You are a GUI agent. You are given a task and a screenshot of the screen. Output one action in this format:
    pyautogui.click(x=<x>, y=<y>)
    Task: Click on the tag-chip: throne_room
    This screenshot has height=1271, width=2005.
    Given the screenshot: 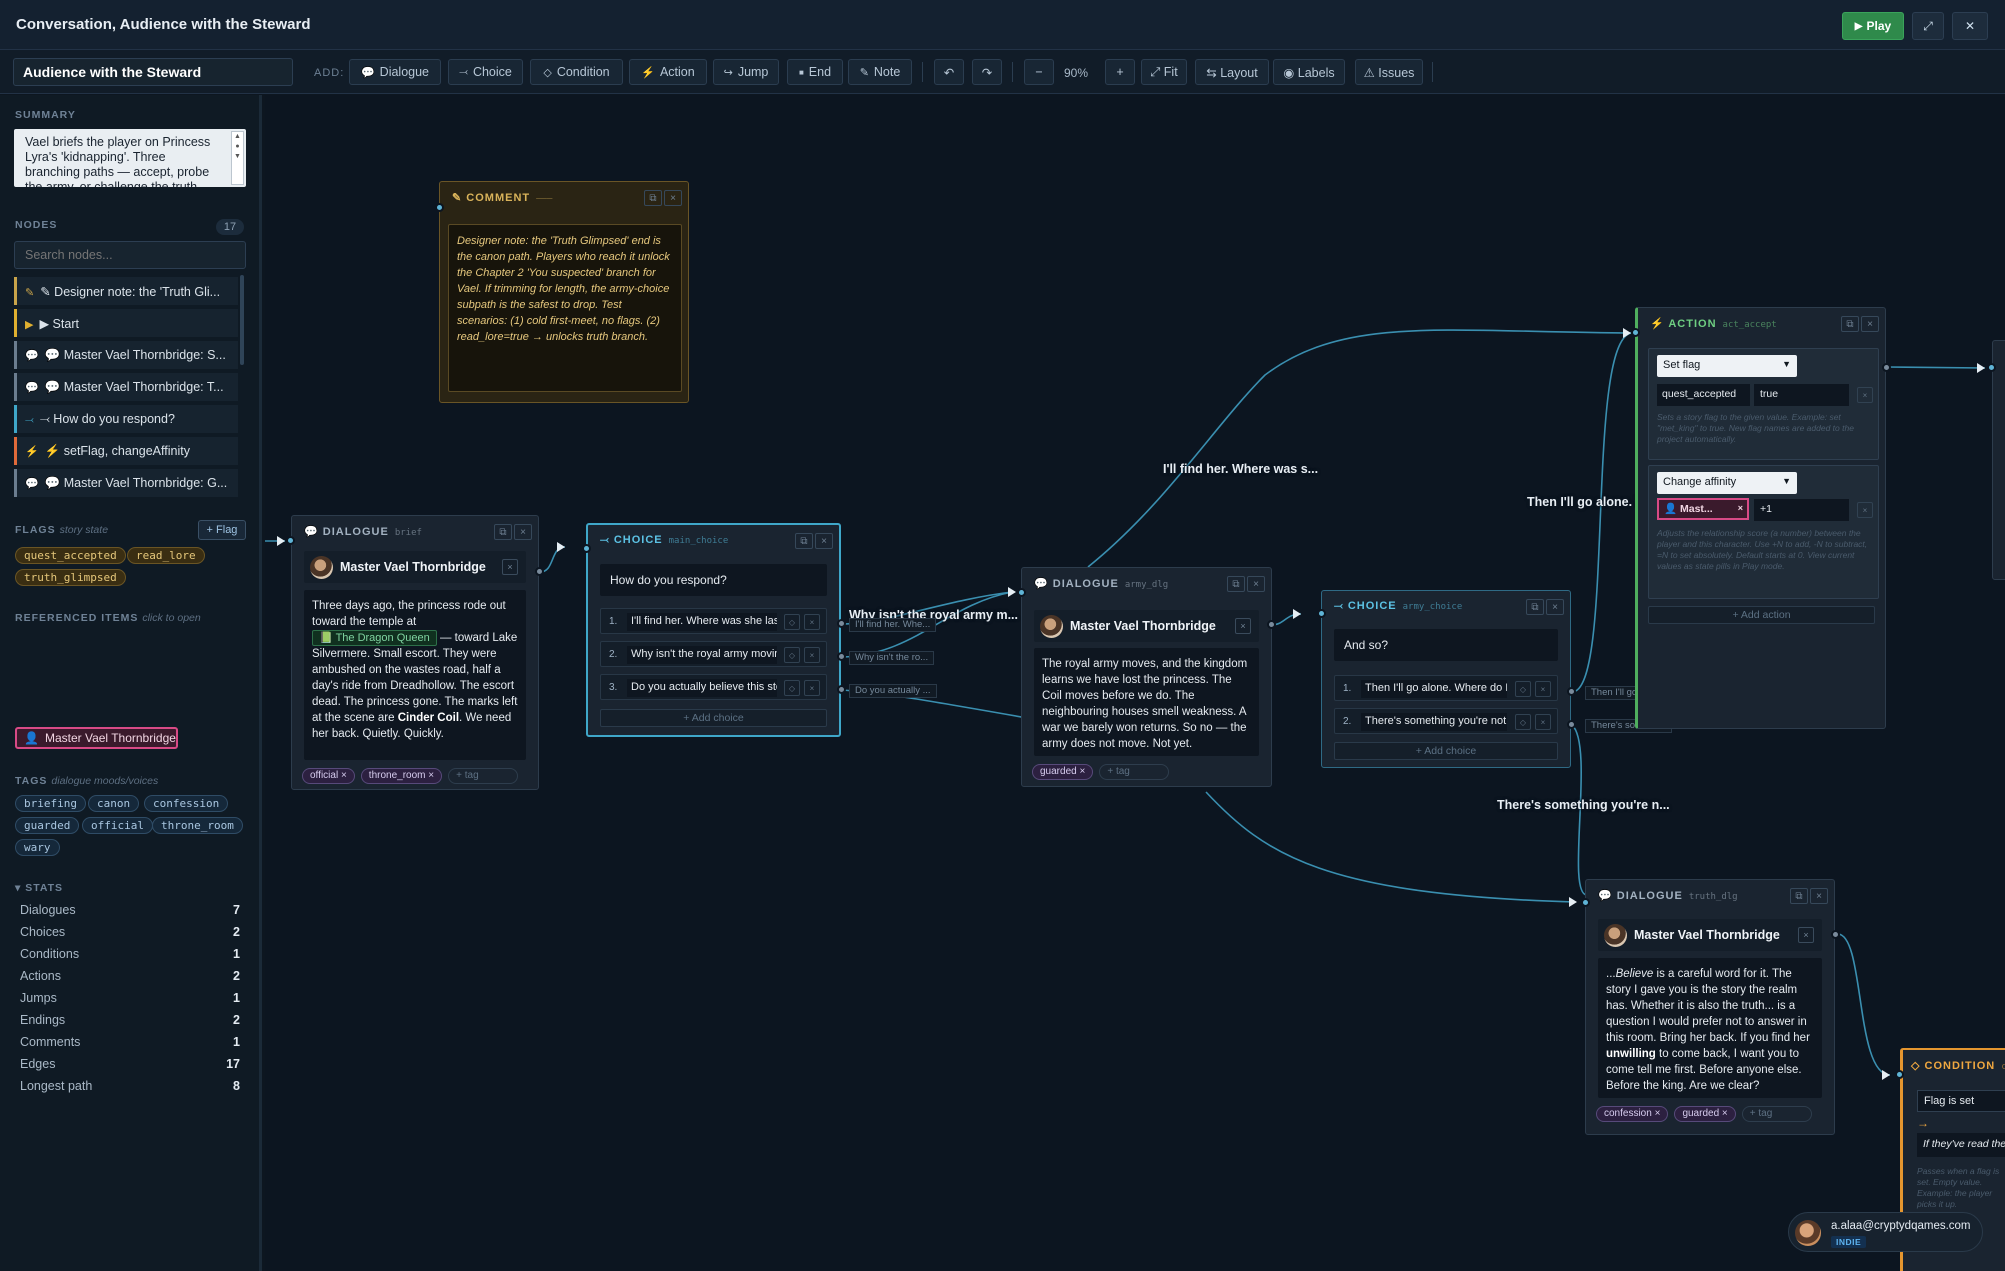 What is the action you would take?
    pyautogui.click(x=197, y=825)
    